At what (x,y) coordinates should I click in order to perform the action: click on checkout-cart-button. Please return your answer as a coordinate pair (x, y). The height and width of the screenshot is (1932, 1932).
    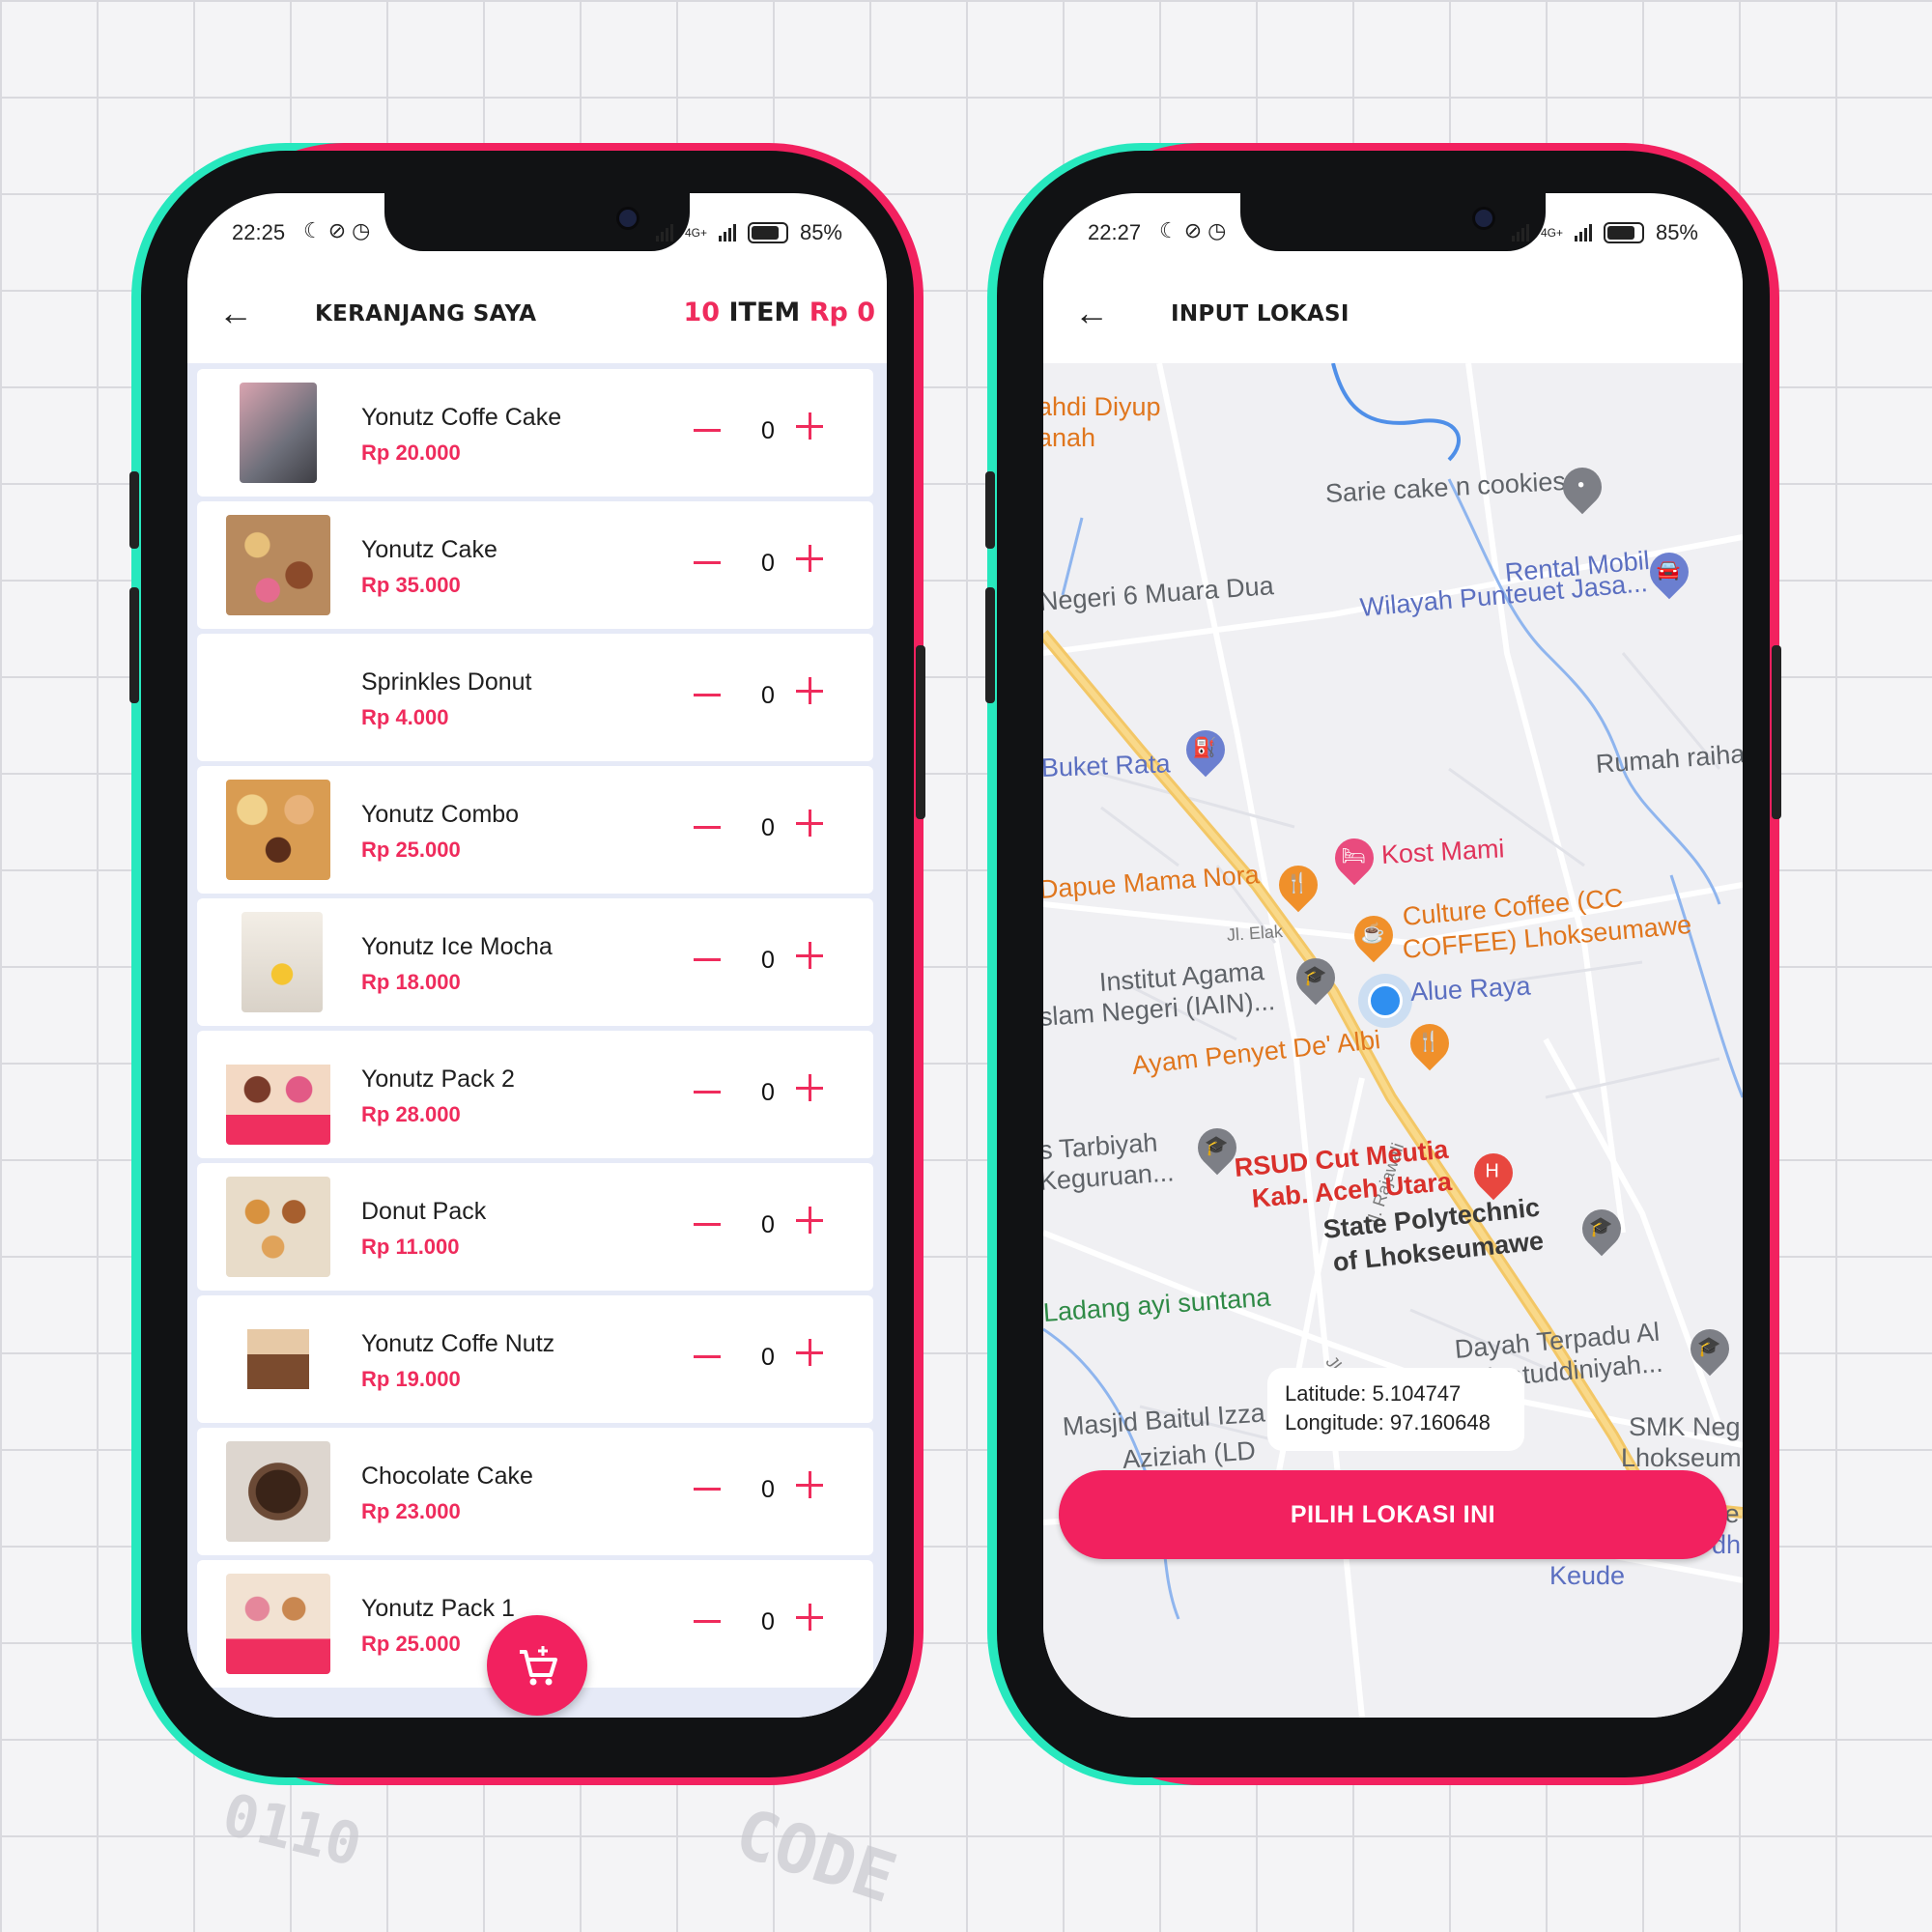
    Looking at the image, I should click on (537, 1665).